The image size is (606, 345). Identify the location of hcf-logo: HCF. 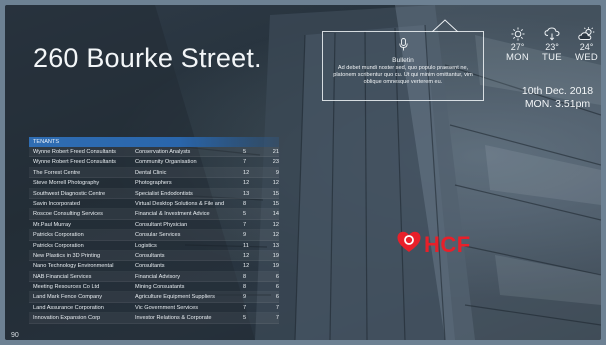
(434, 244).